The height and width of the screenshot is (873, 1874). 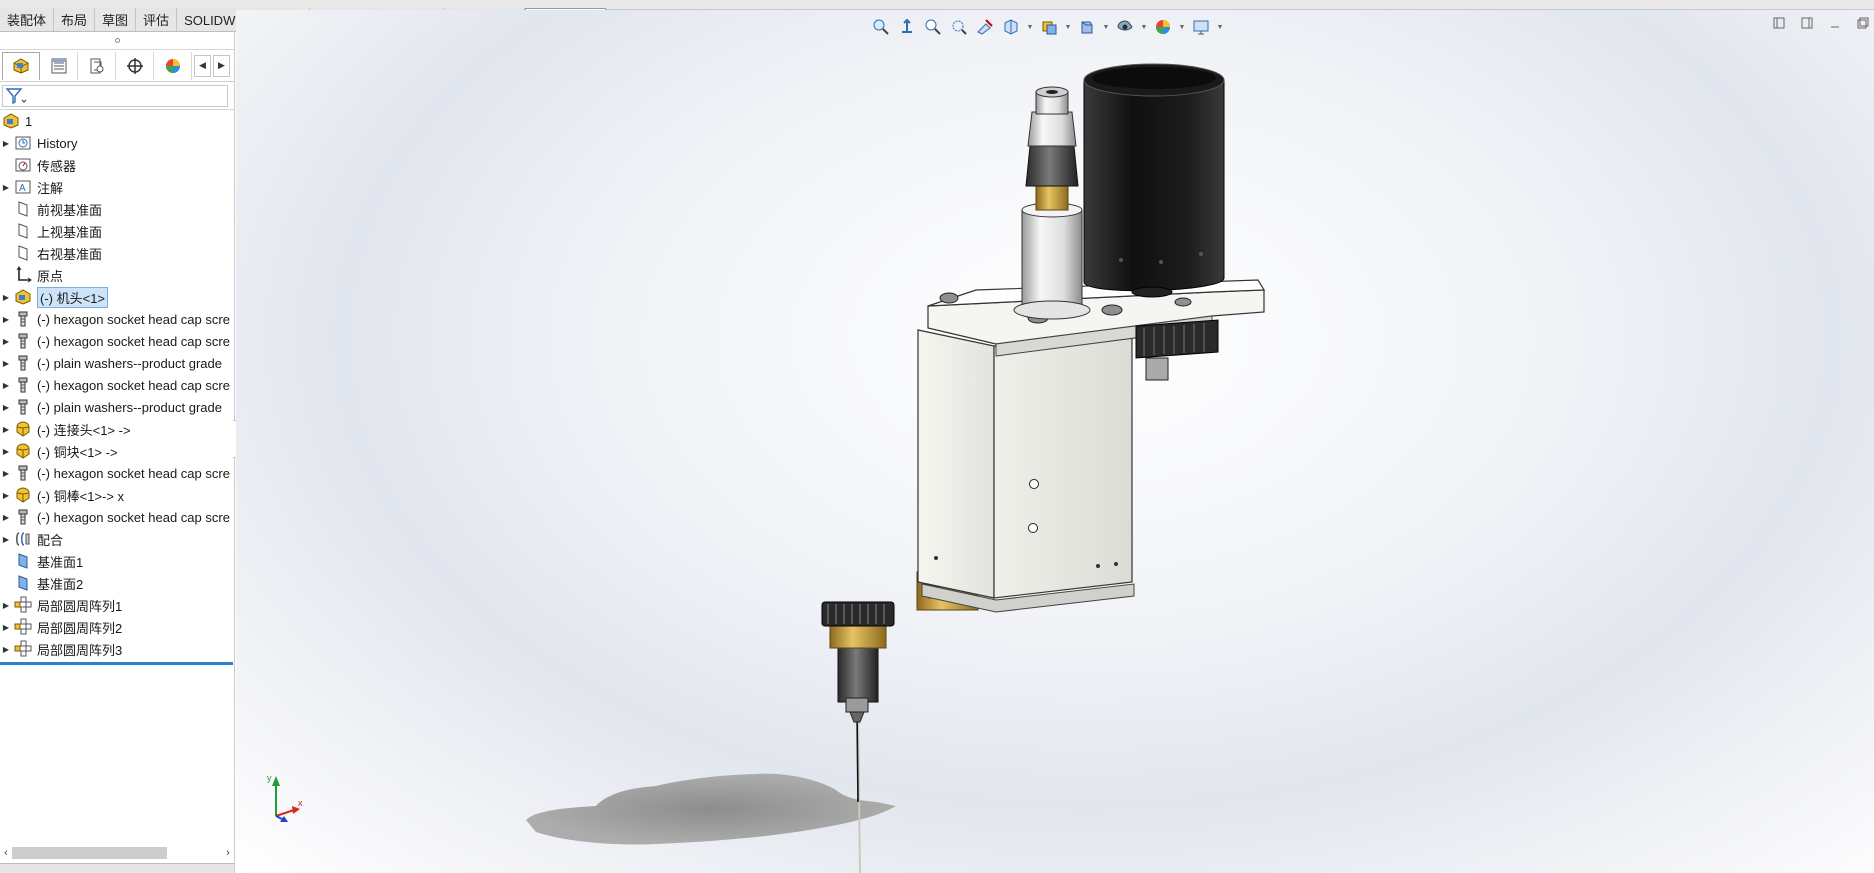 I want to click on tab-propertymanager, so click(x=59, y=65).